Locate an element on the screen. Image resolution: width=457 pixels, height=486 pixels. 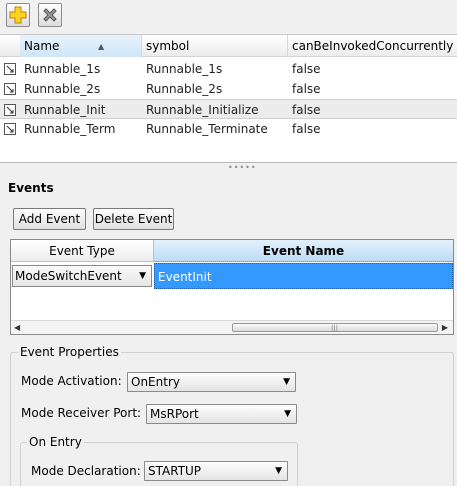
horizontal-scrollbar: ◀ ||| ▶ is located at coordinates (232, 327).